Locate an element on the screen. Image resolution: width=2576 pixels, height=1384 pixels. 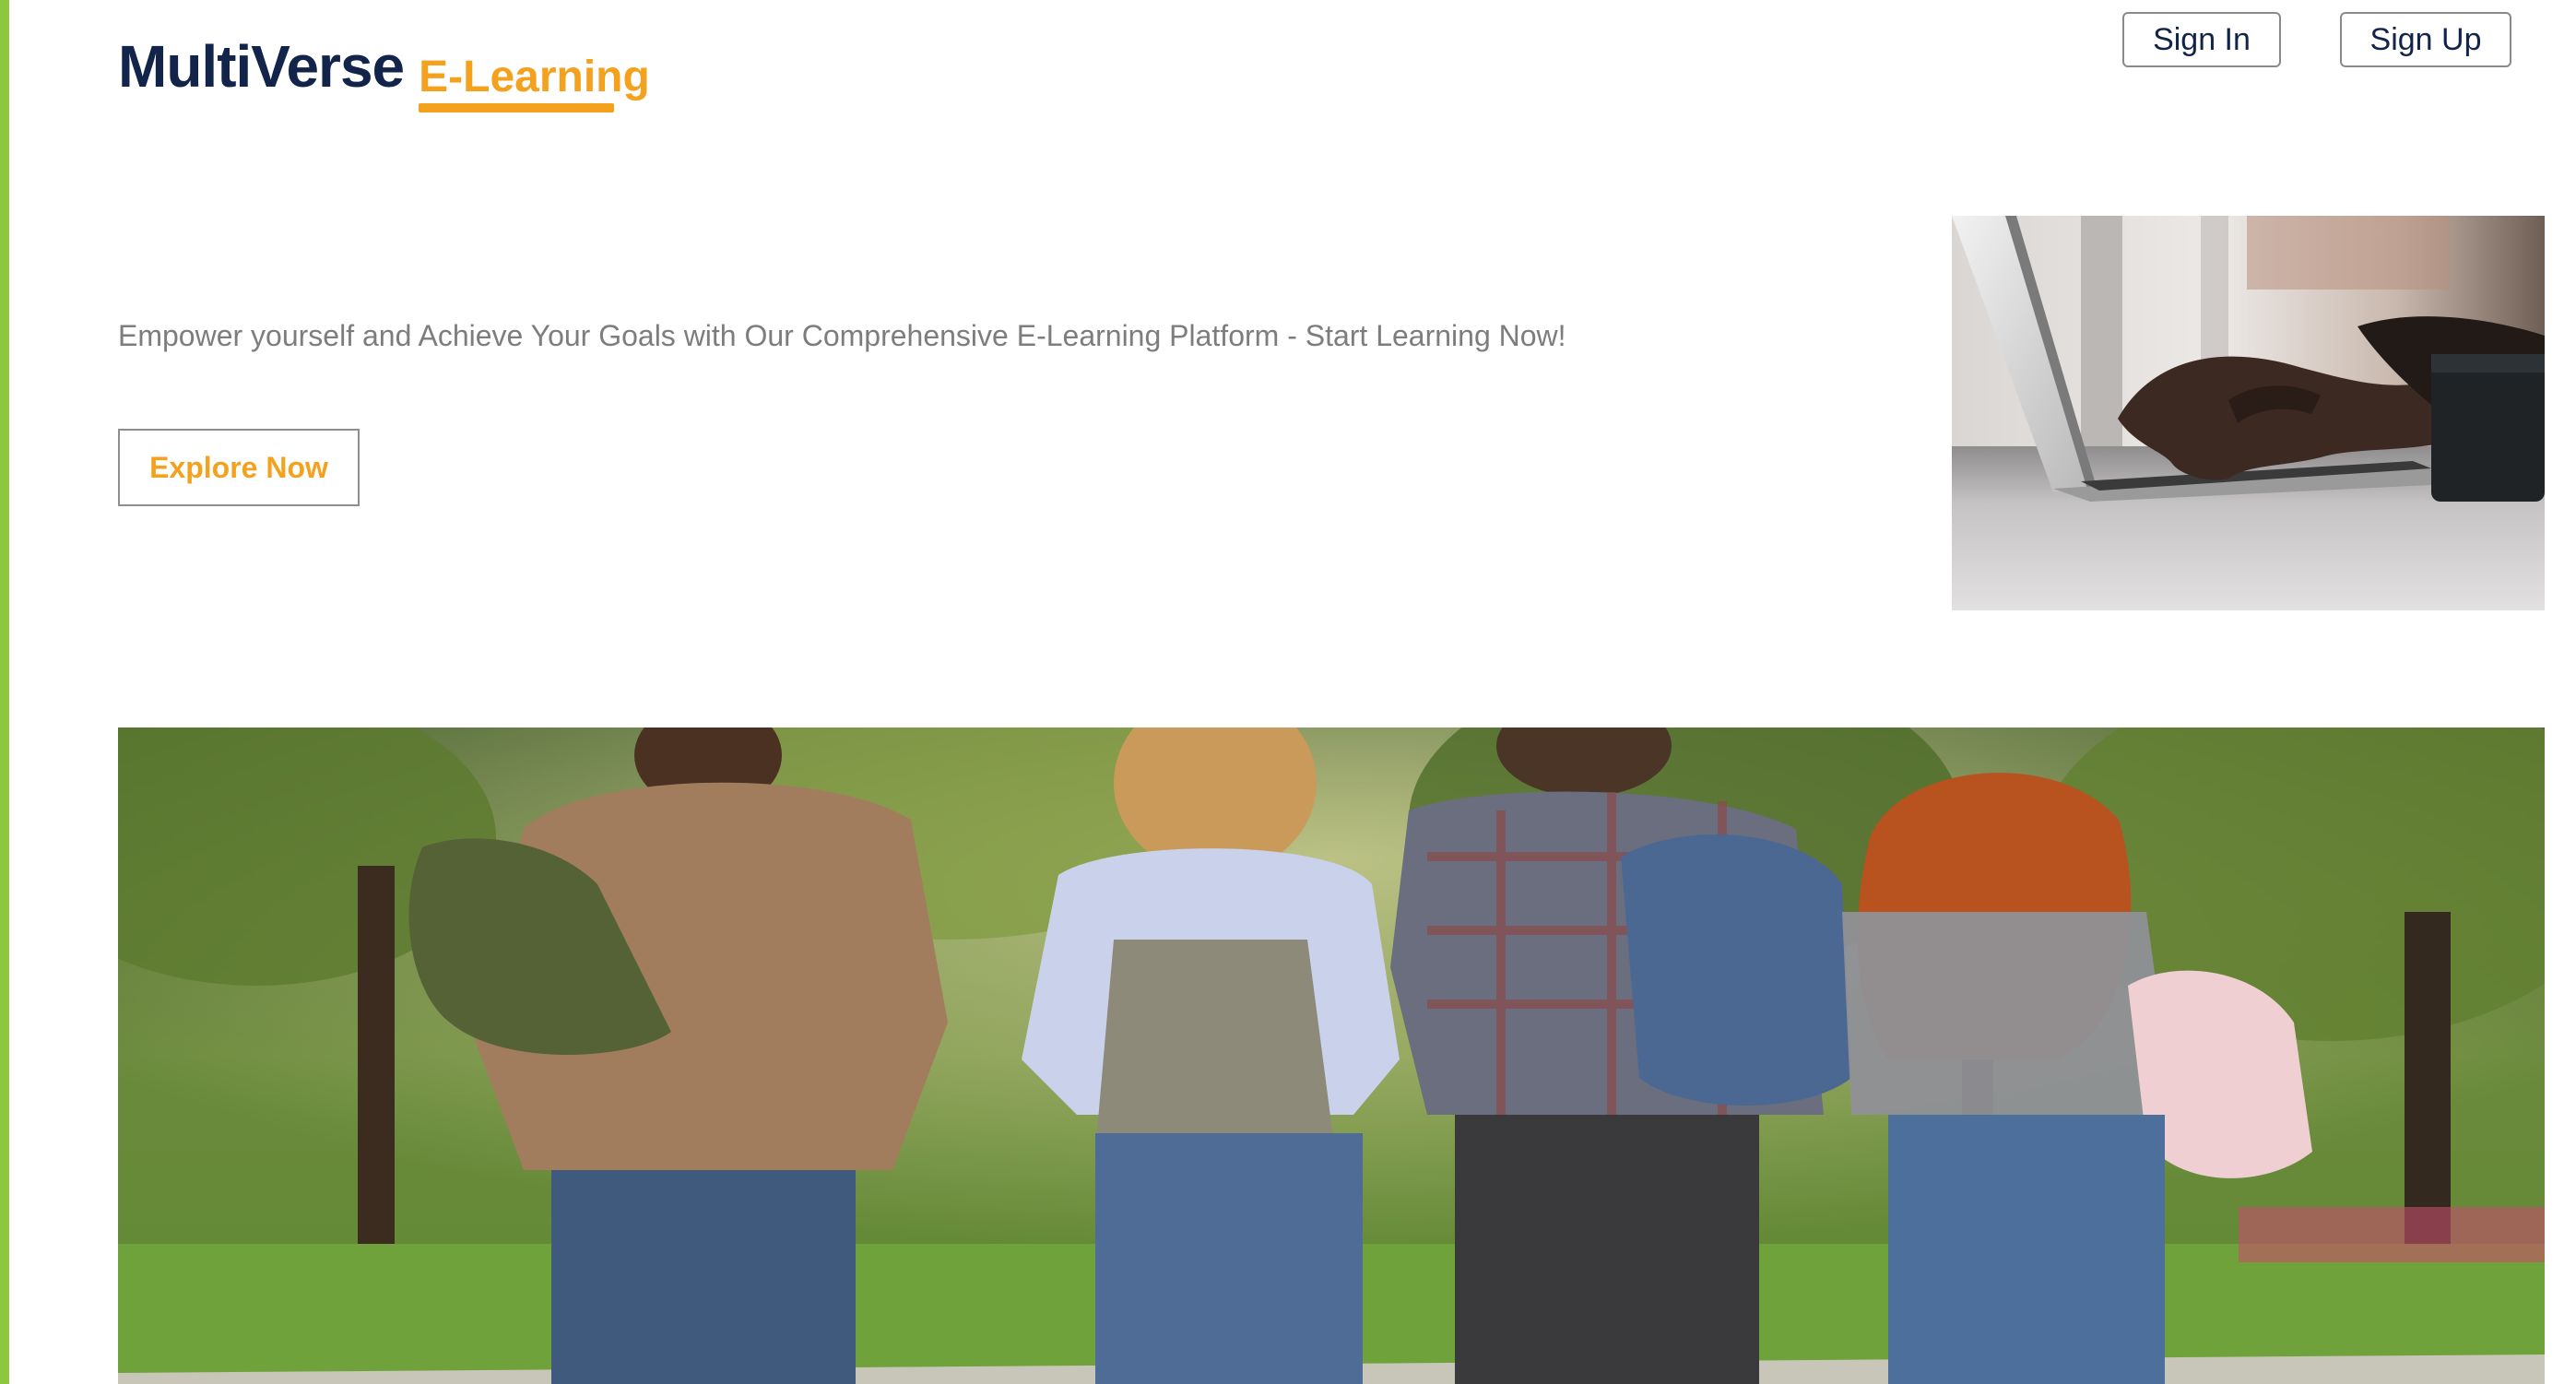
left-accent-bar is located at coordinates (4, 692).